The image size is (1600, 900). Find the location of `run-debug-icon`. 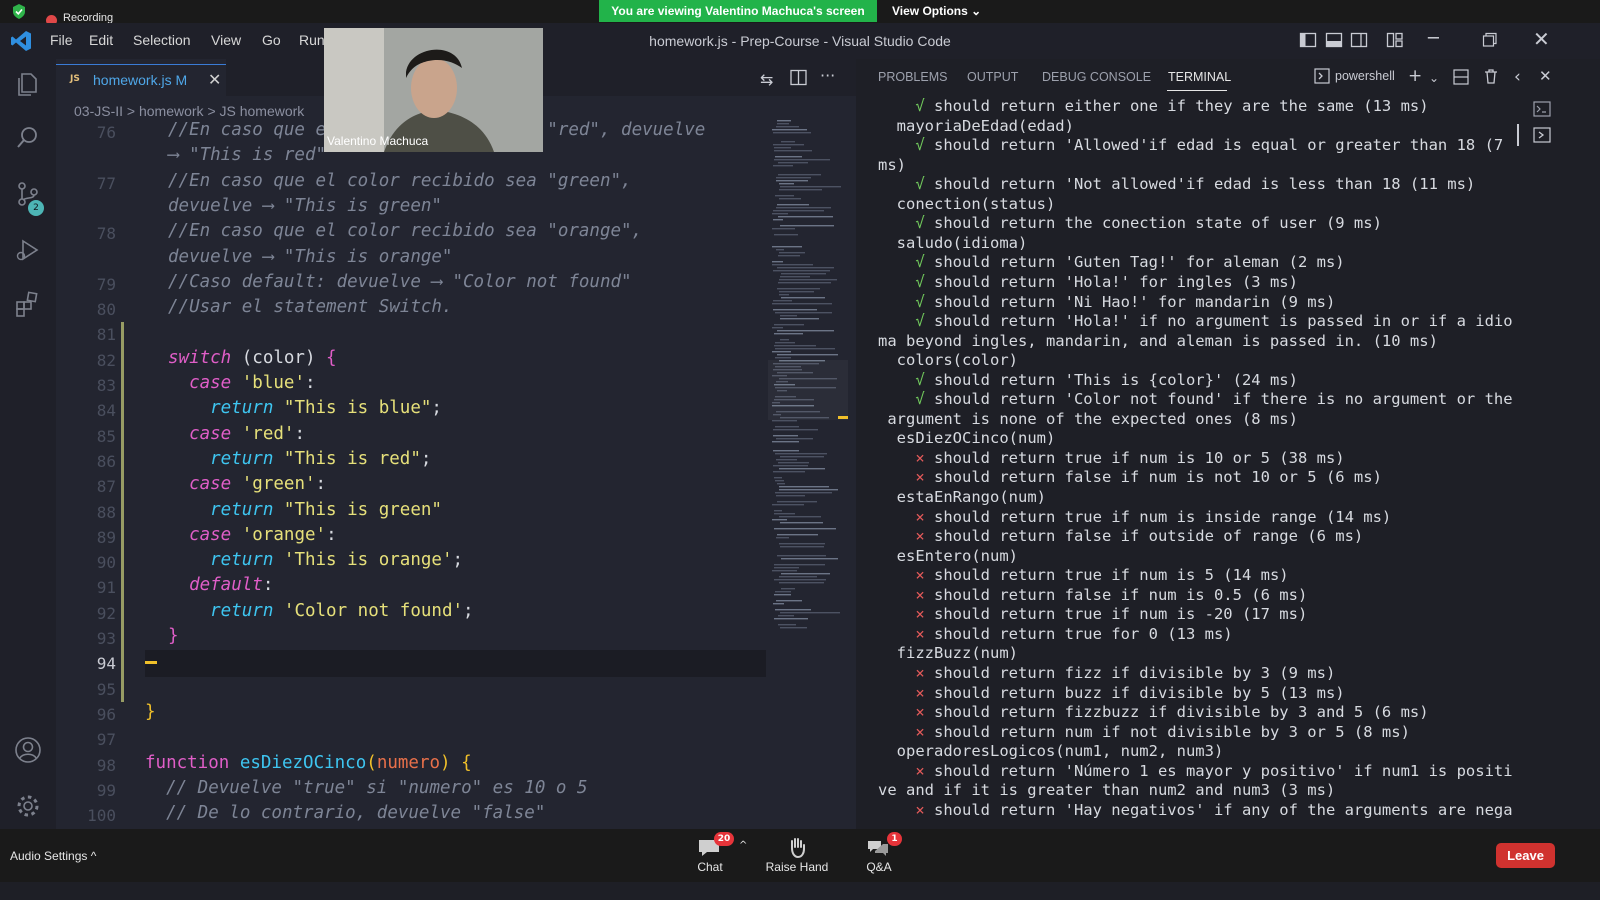

run-debug-icon is located at coordinates (28, 250).